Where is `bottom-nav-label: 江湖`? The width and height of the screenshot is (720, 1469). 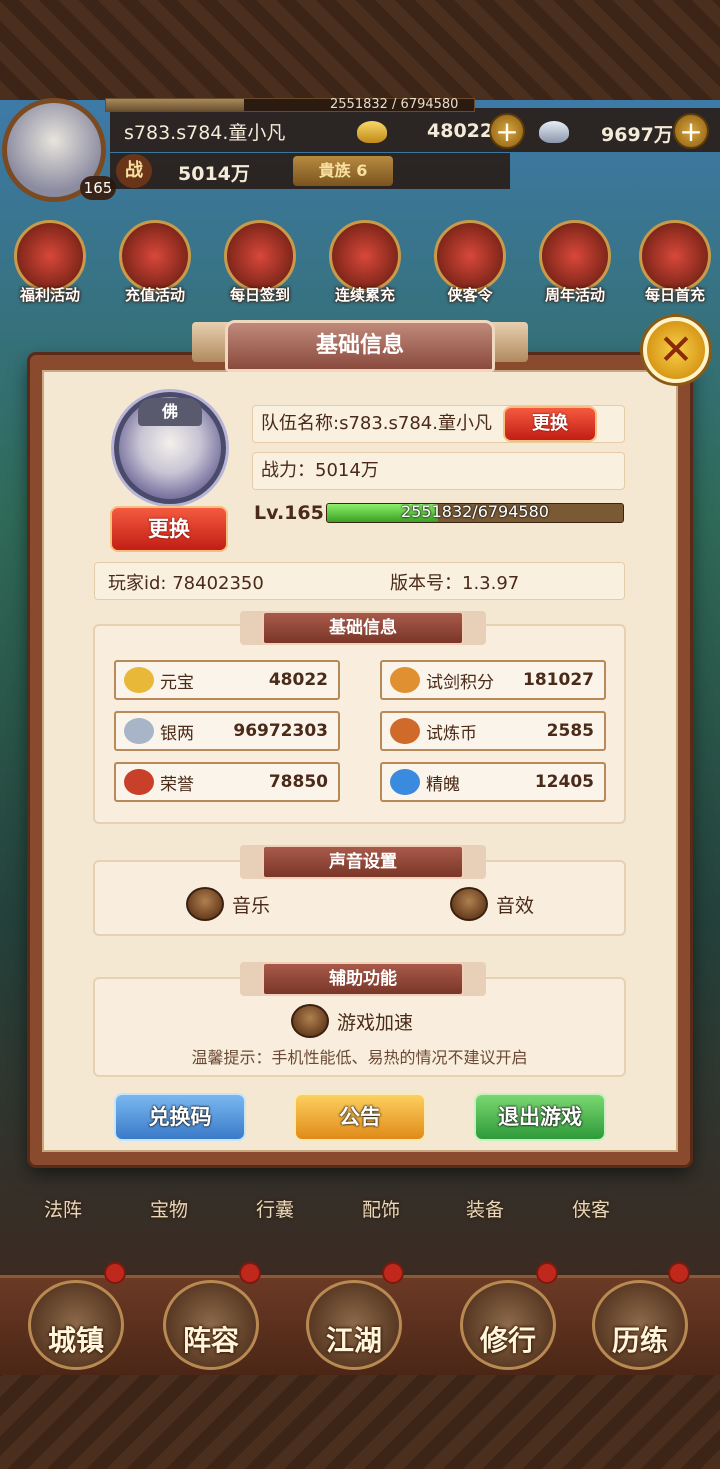
bottom-nav-label: 江湖 is located at coordinates (353, 1340).